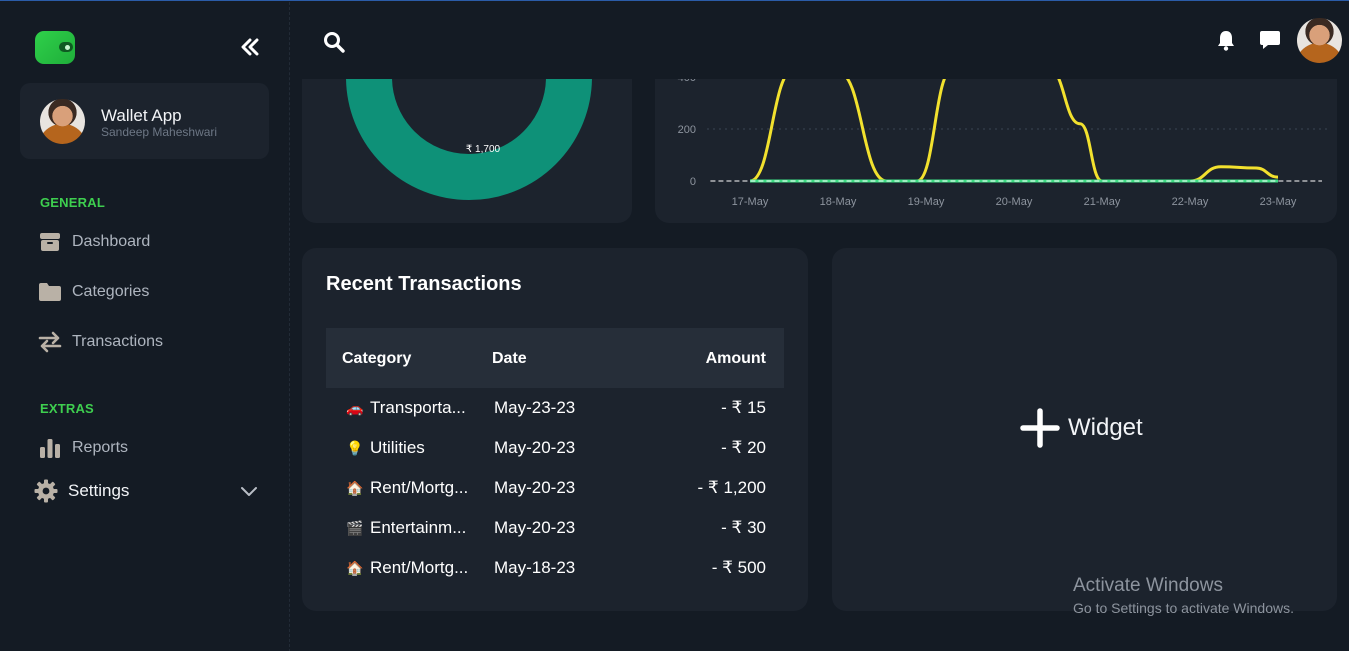  I want to click on x-tick-label: 20-May, so click(1014, 202).